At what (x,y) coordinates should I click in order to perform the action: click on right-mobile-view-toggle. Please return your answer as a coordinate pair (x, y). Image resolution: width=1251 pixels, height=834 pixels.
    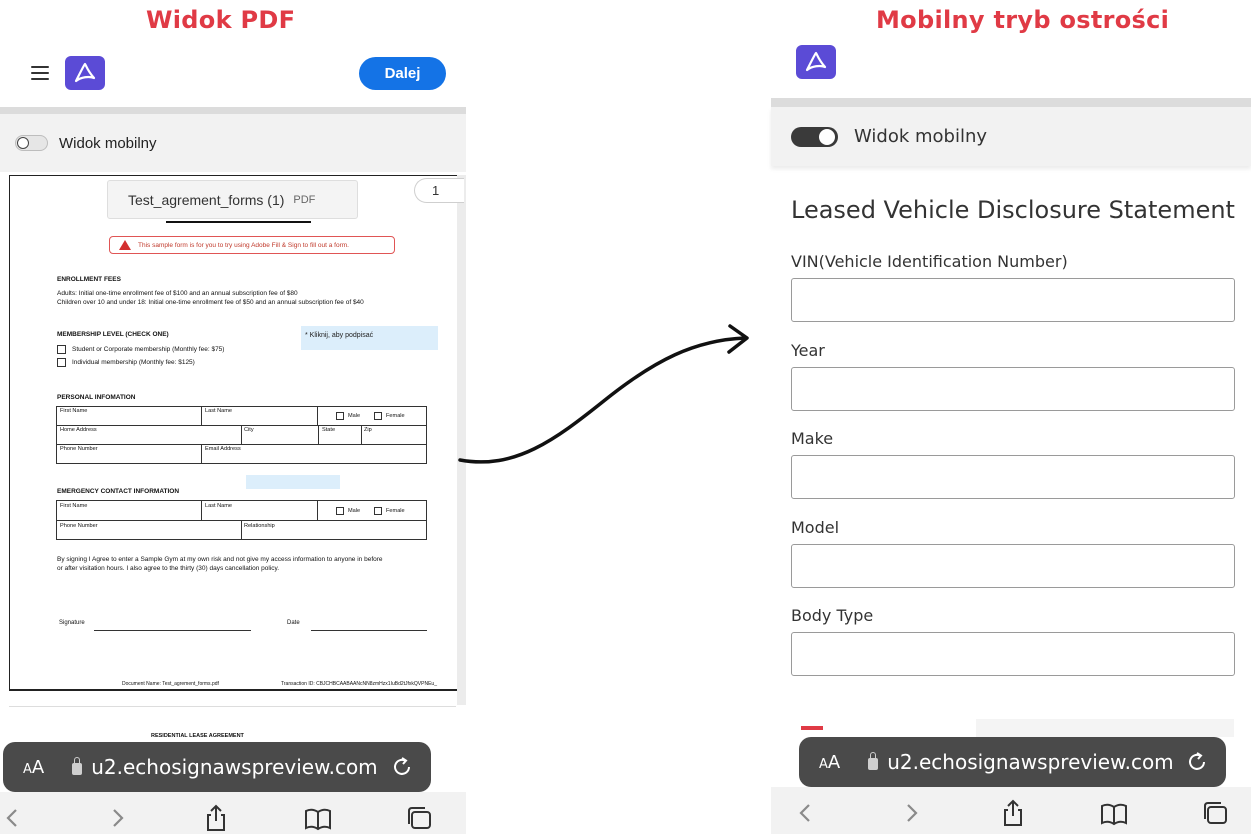
    Looking at the image, I should click on (814, 136).